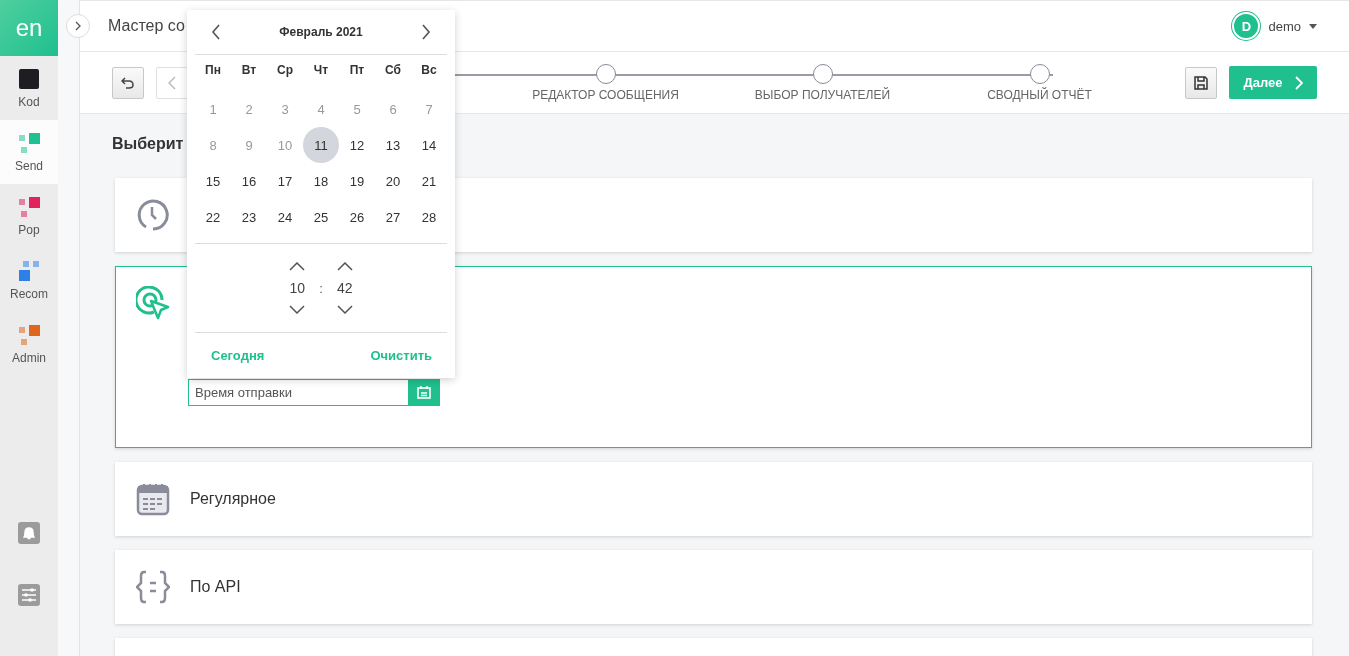 This screenshot has width=1349, height=656. What do you see at coordinates (429, 71) in the screenshot?
I see `weekday-label: Вс` at bounding box center [429, 71].